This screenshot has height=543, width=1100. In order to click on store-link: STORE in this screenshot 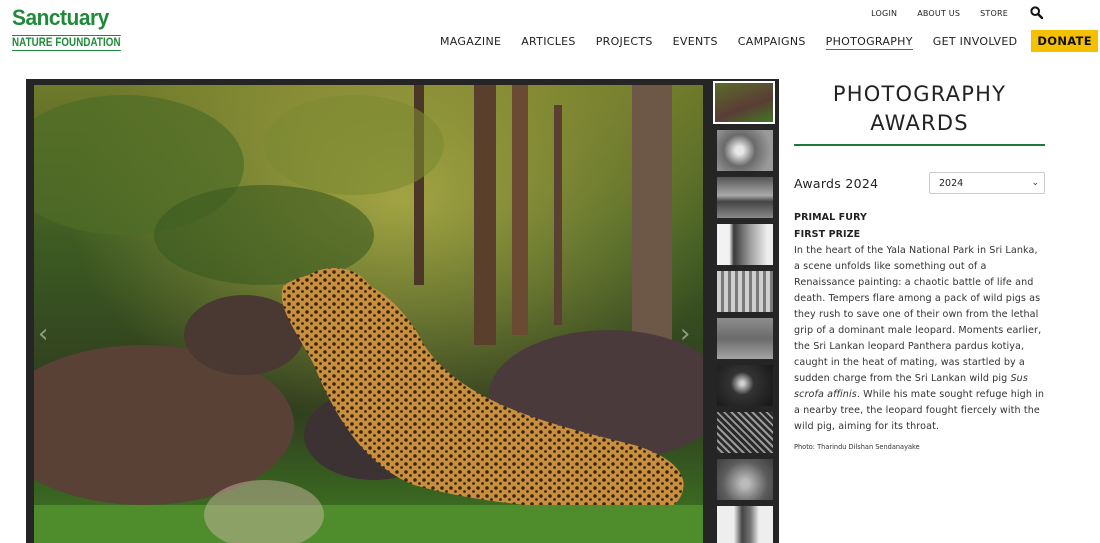, I will do `click(994, 13)`.